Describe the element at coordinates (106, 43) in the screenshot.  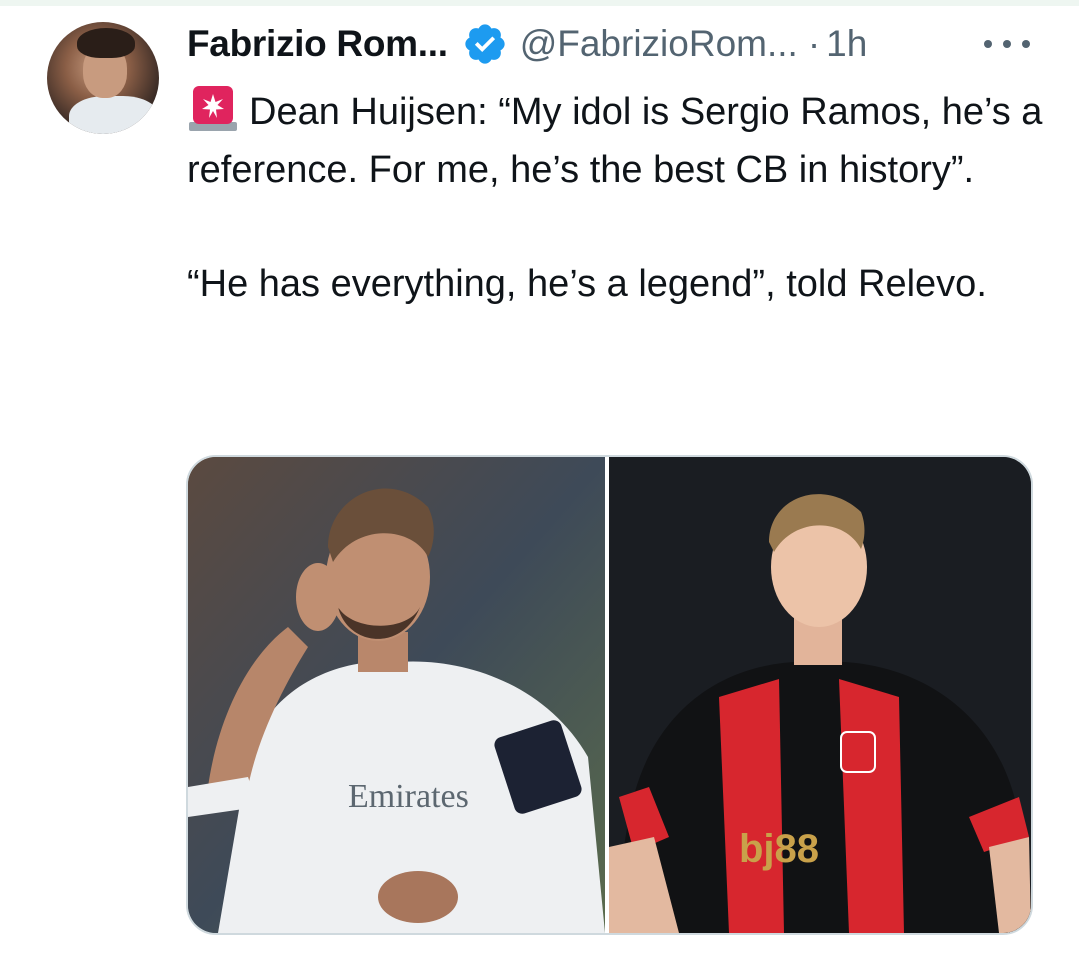
I see `avatar-hair` at that location.